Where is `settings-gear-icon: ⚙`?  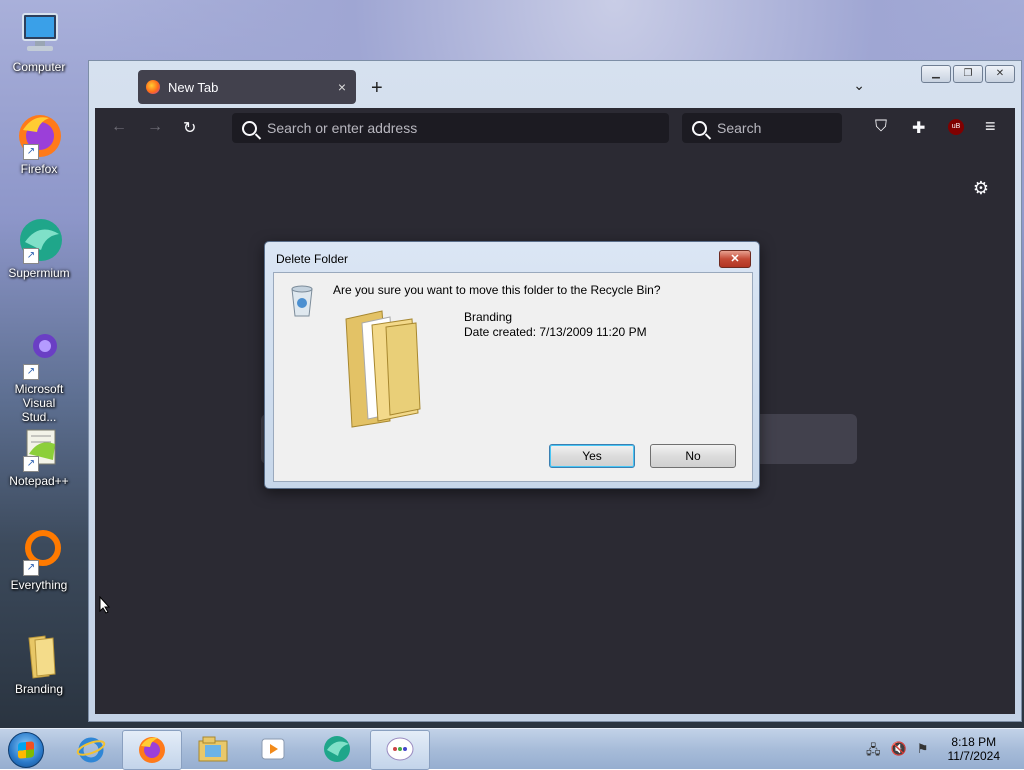
settings-gear-icon: ⚙ is located at coordinates (981, 188).